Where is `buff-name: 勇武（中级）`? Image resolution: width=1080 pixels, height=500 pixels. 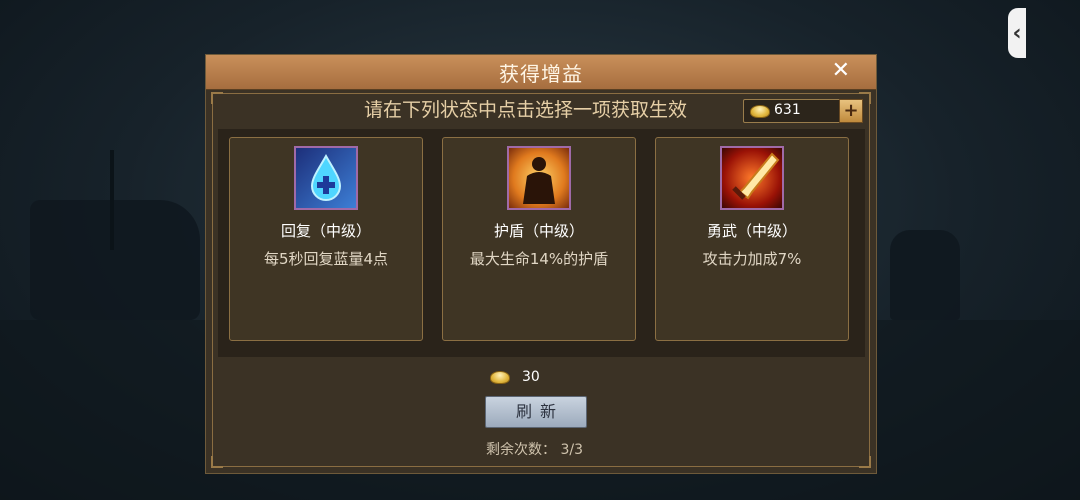
buff-name: 勇武（中级） is located at coordinates (751, 231).